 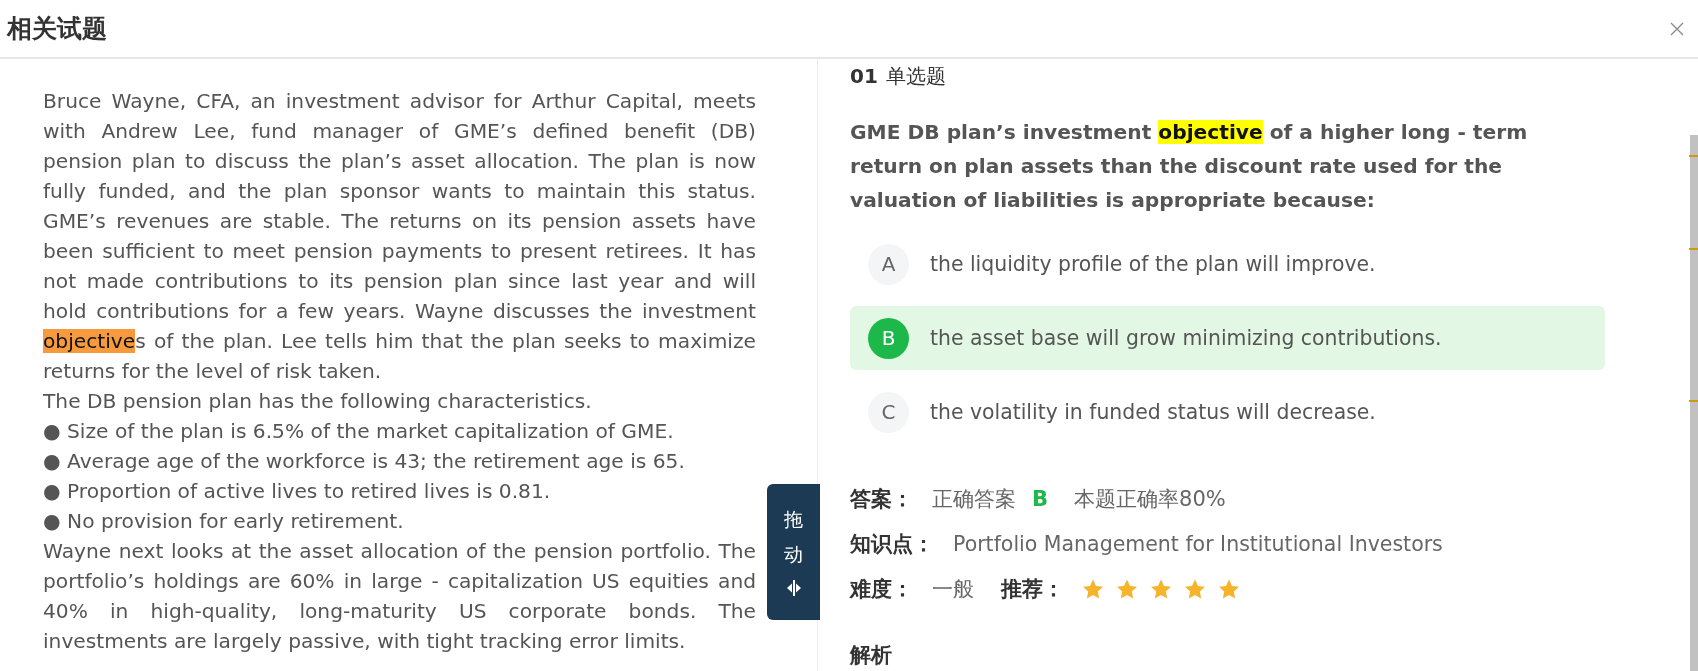 I want to click on close-icon, so click(x=1677, y=28).